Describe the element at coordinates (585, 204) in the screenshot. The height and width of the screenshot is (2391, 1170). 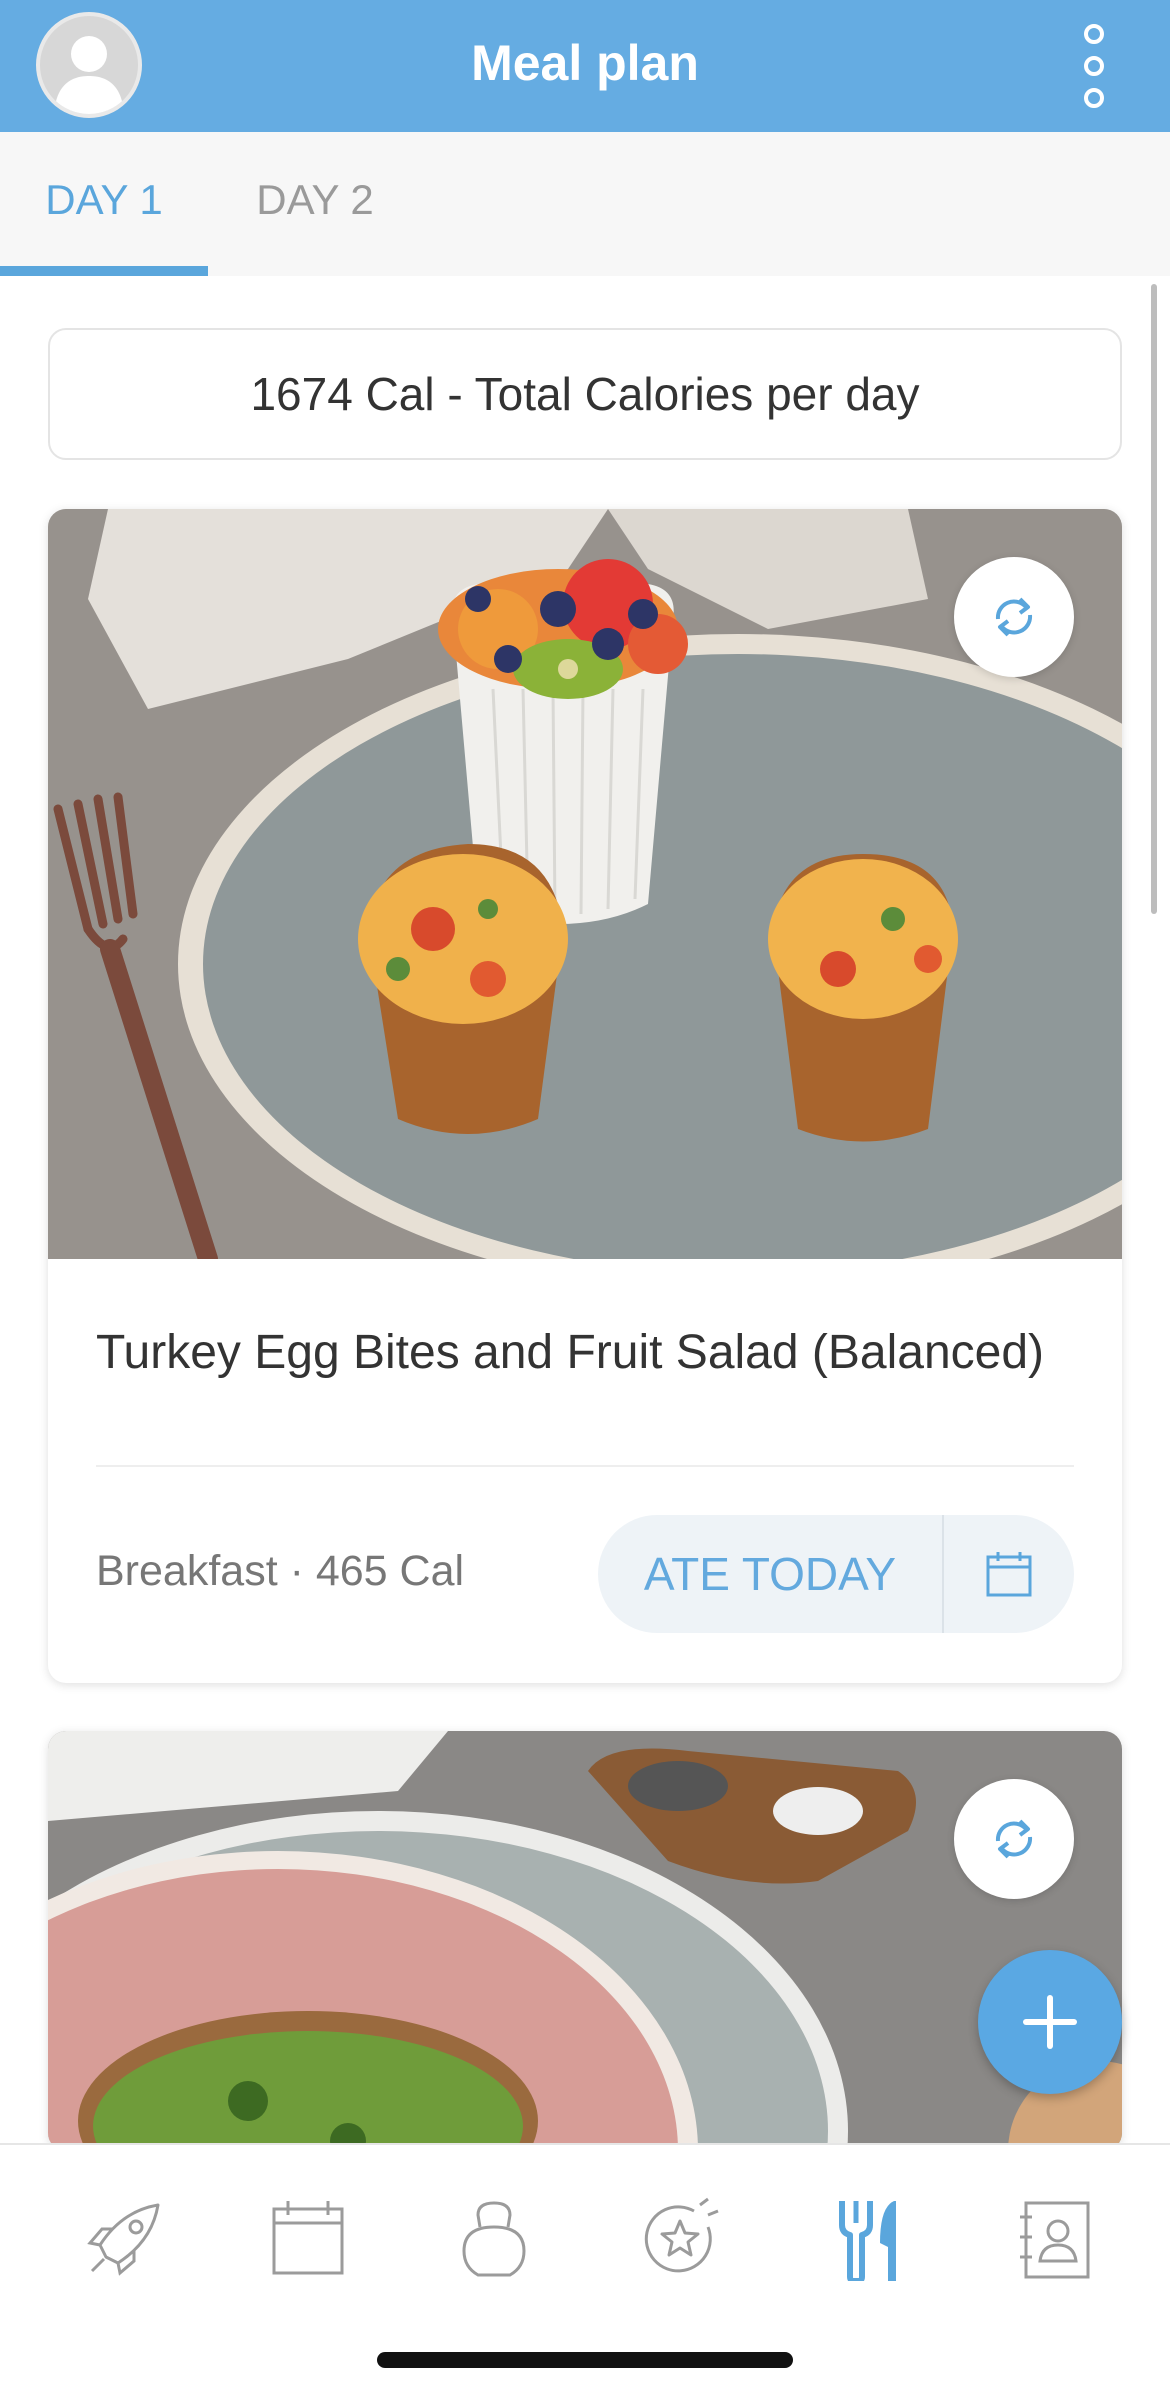
I see `day-tabs: DAY 1 DAY 2` at that location.